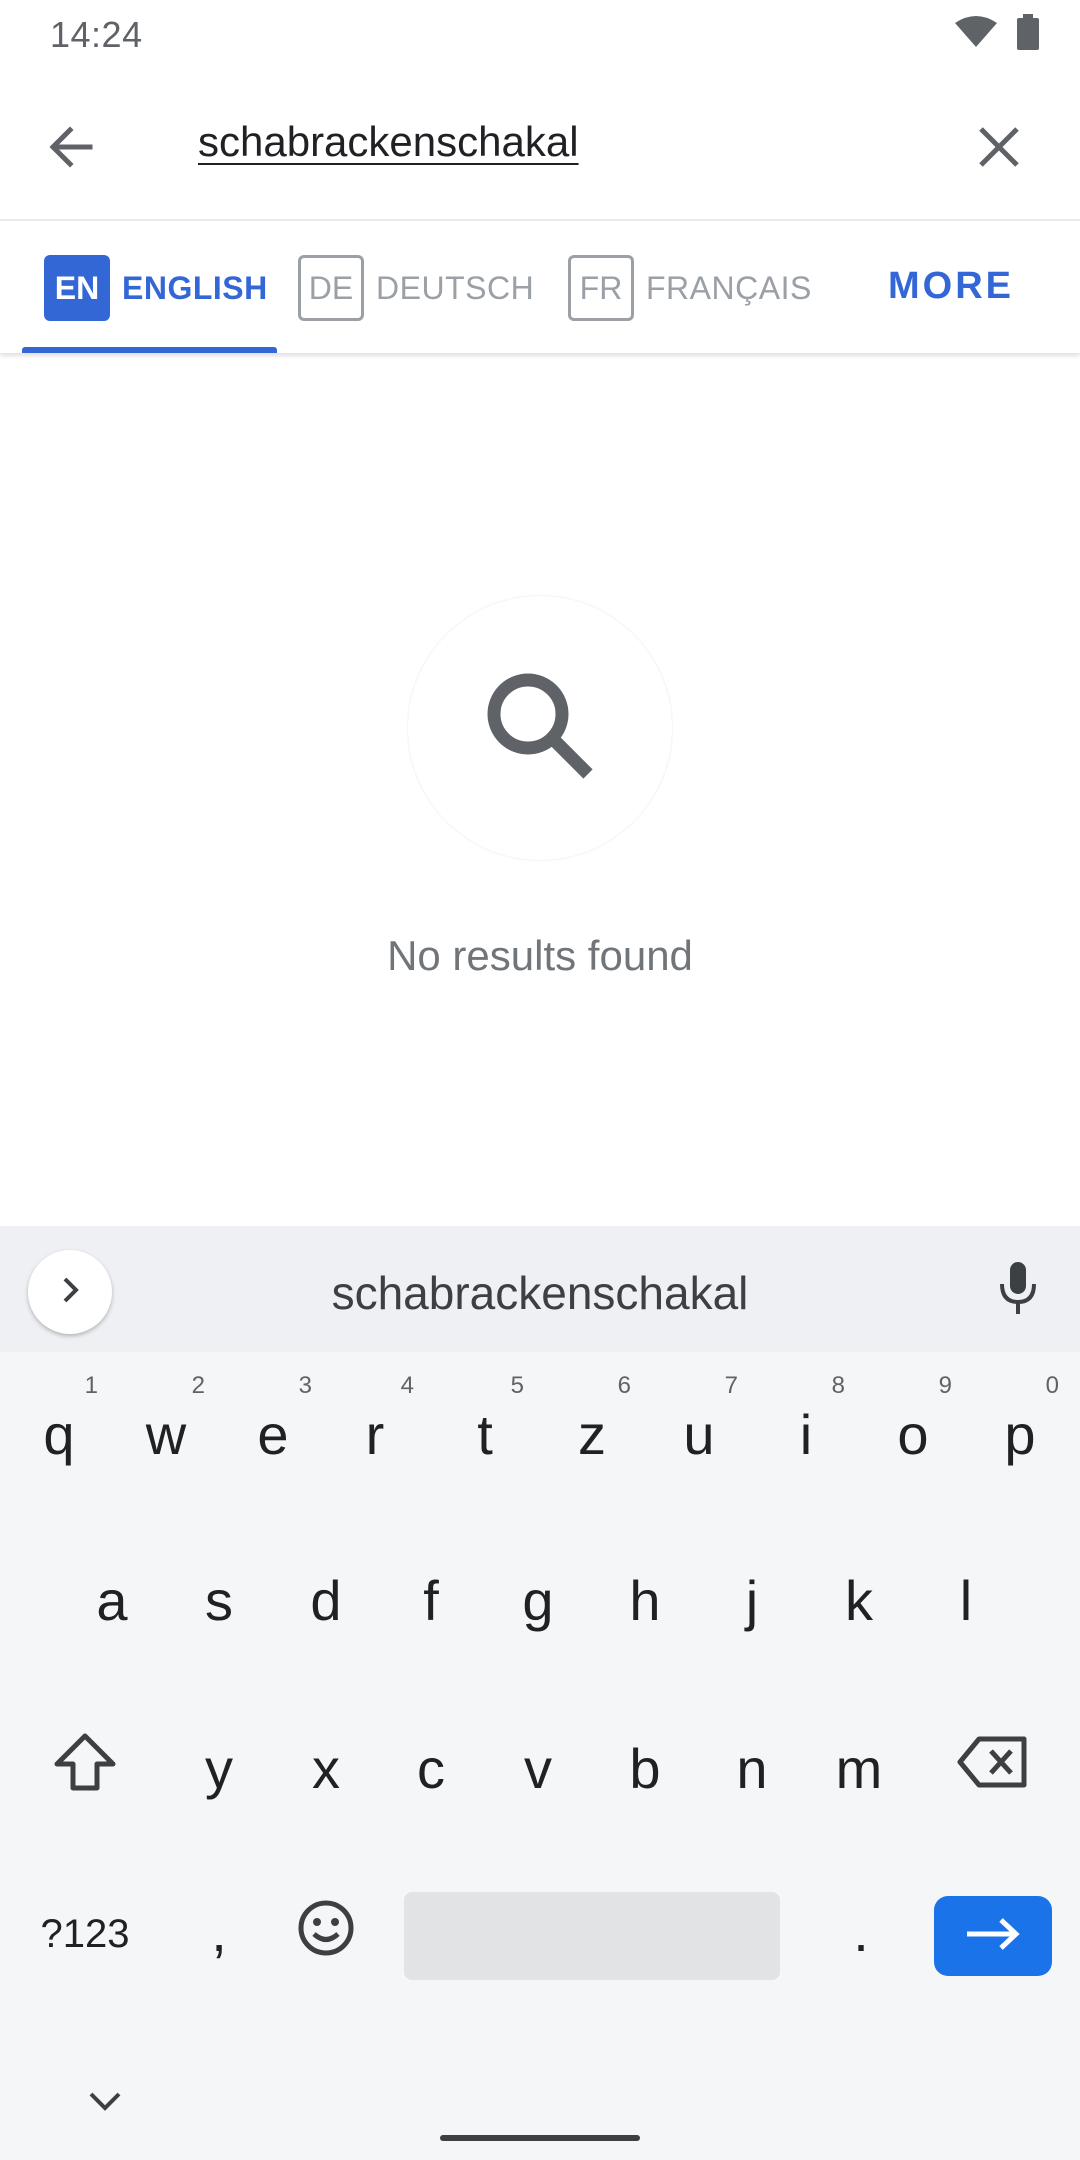  Describe the element at coordinates (149, 350) in the screenshot. I see `tab-indicator` at that location.